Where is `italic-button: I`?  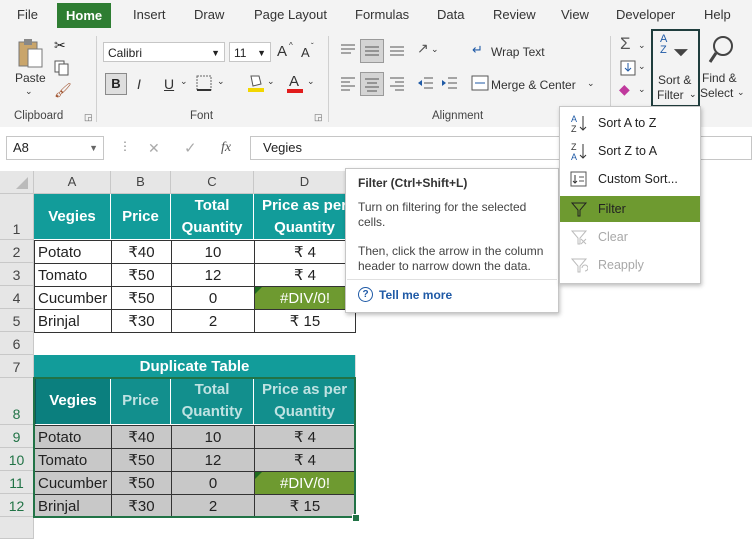
italic-button: I is located at coordinates (139, 84).